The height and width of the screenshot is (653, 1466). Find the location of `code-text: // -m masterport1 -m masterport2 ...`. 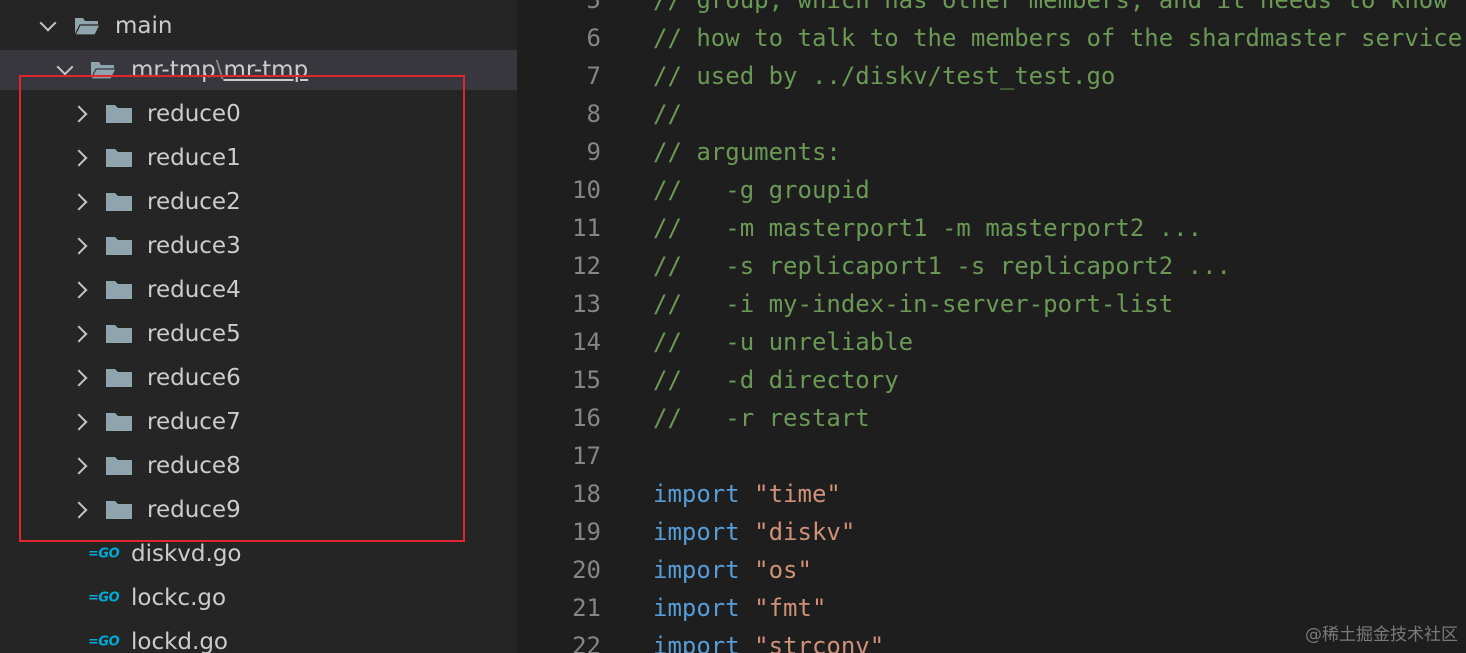

code-text: // -m masterport1 -m masterport2 ... is located at coordinates (927, 228).